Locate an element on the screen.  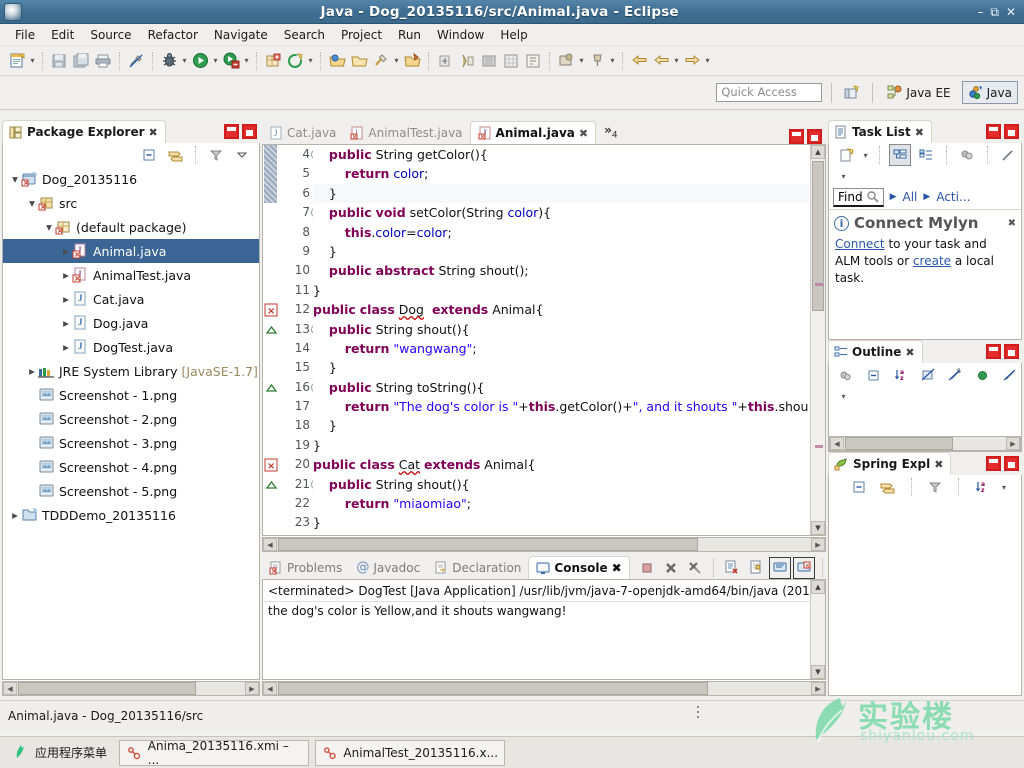
view-menu-filter-icon is located at coordinates (216, 155).